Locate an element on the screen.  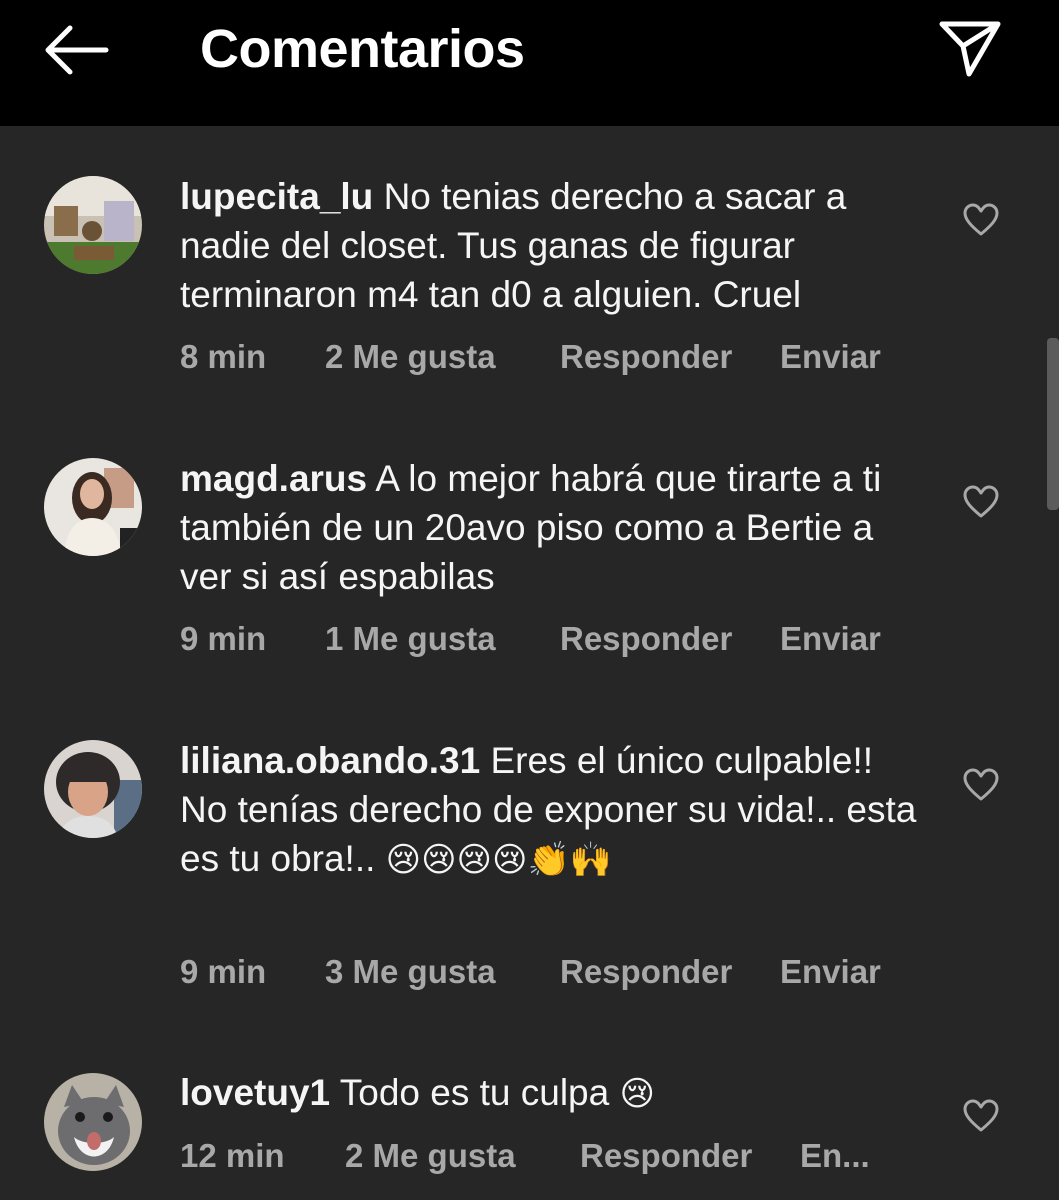
page-title: Comentarios is located at coordinates (362, 49).